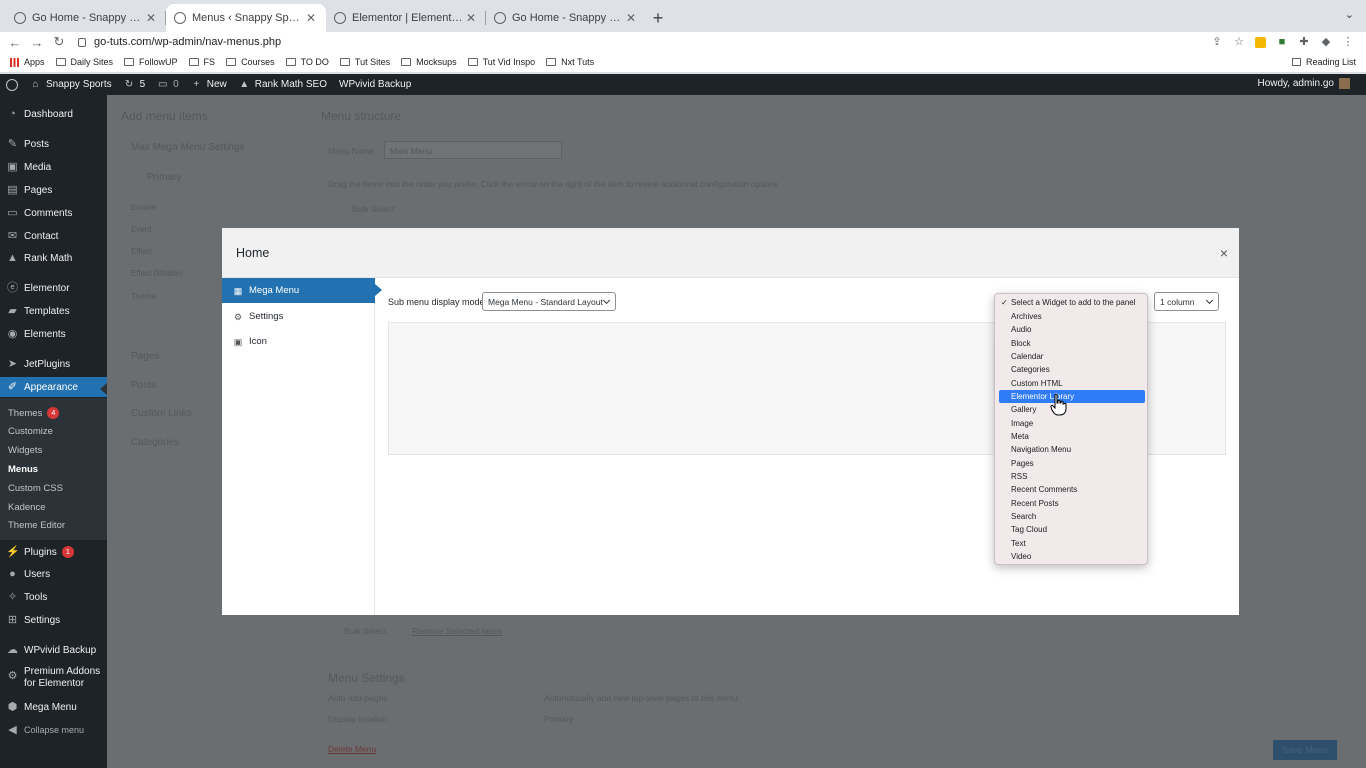 The height and width of the screenshot is (768, 1366). Describe the element at coordinates (1072, 489) in the screenshot. I see `widget-option: Recent Comments` at that location.